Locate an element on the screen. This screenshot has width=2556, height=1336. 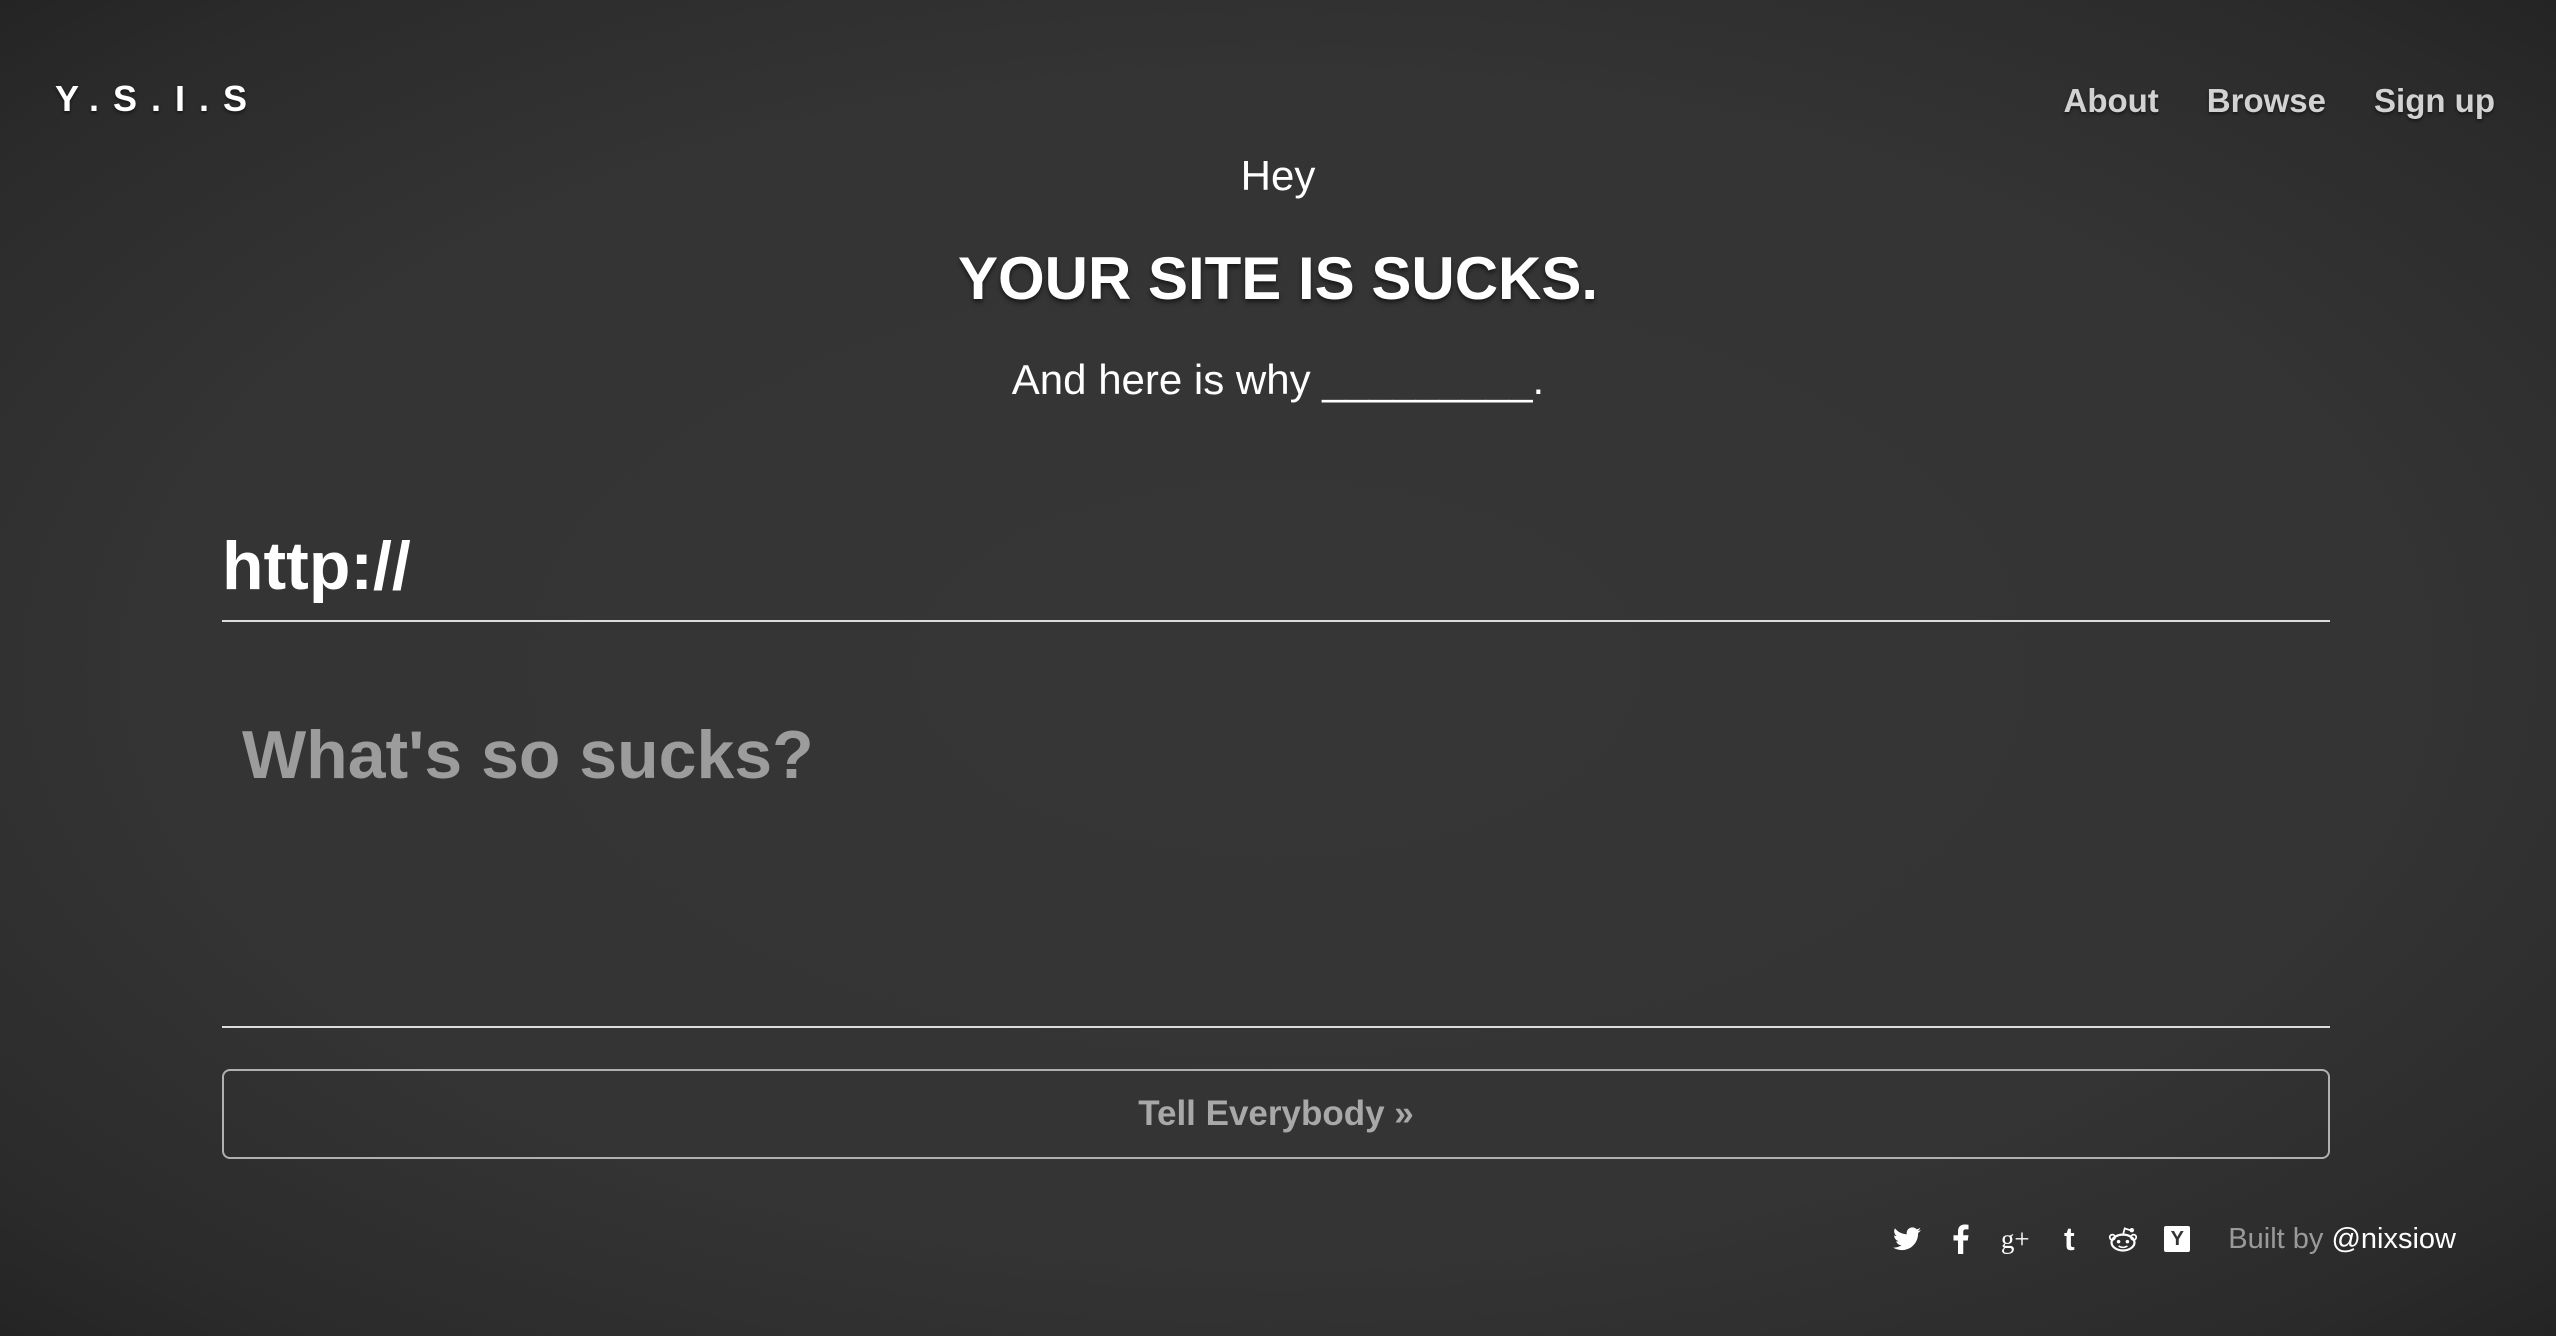
subtitle: And here is why _________. is located at coordinates (1278, 379).